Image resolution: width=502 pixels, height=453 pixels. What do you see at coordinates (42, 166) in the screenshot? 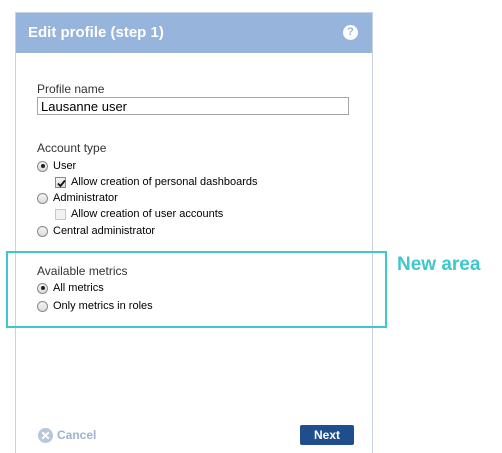
I see `radio-user-control` at bounding box center [42, 166].